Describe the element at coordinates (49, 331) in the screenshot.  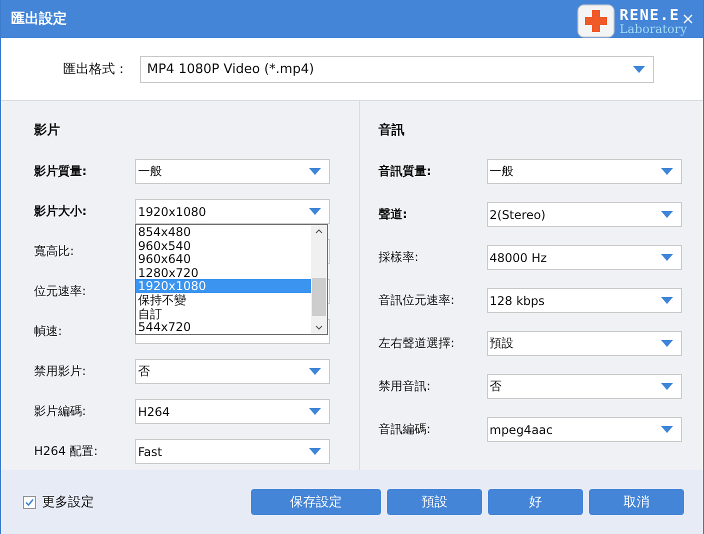
I see `field-label: 幀速:` at that location.